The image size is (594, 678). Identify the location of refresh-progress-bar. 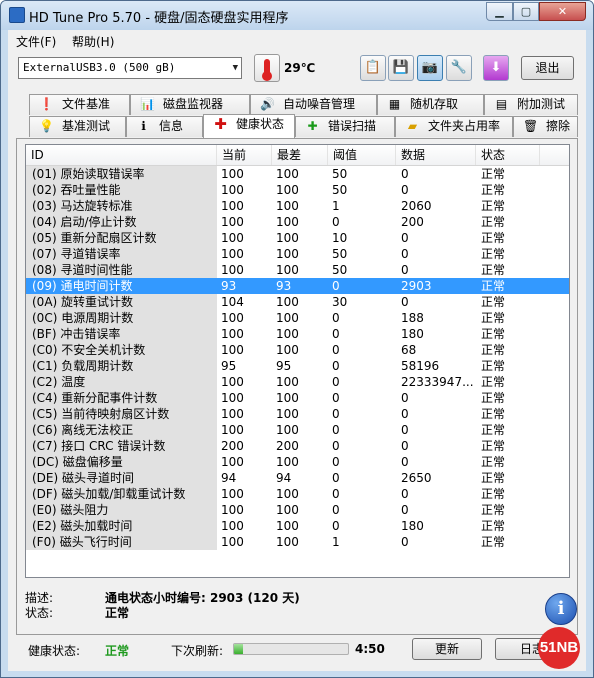
(291, 649).